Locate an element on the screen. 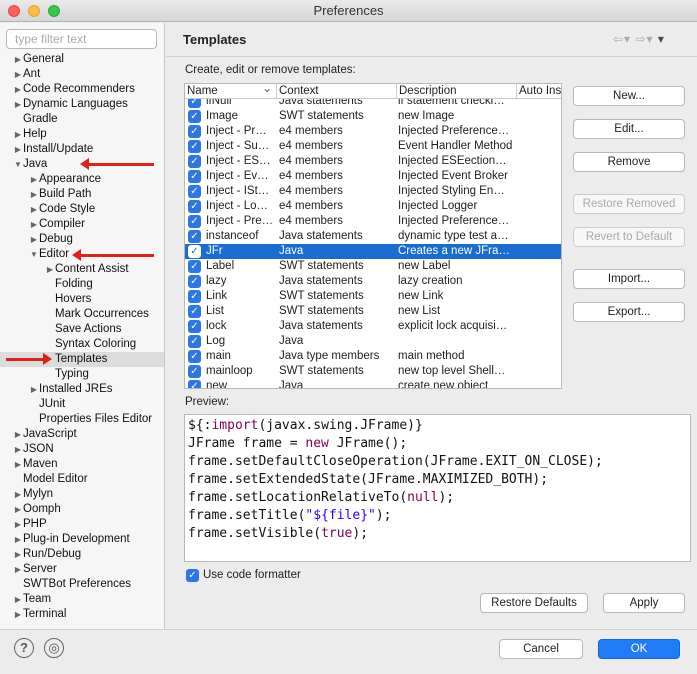  tree-item-json: ▶ JSON is located at coordinates (82, 449).